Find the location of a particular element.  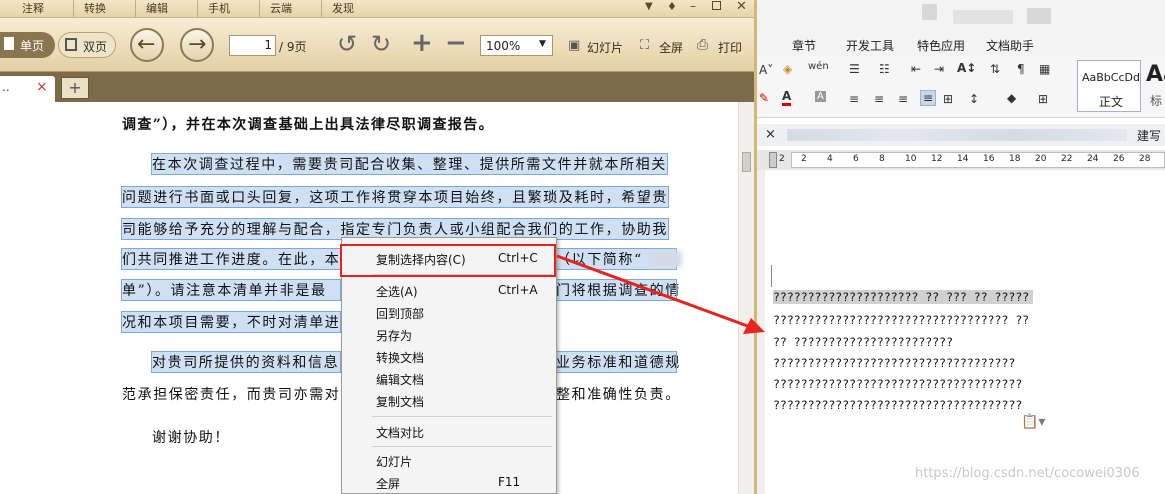

chevron-down-icon: ▼ is located at coordinates (542, 44).